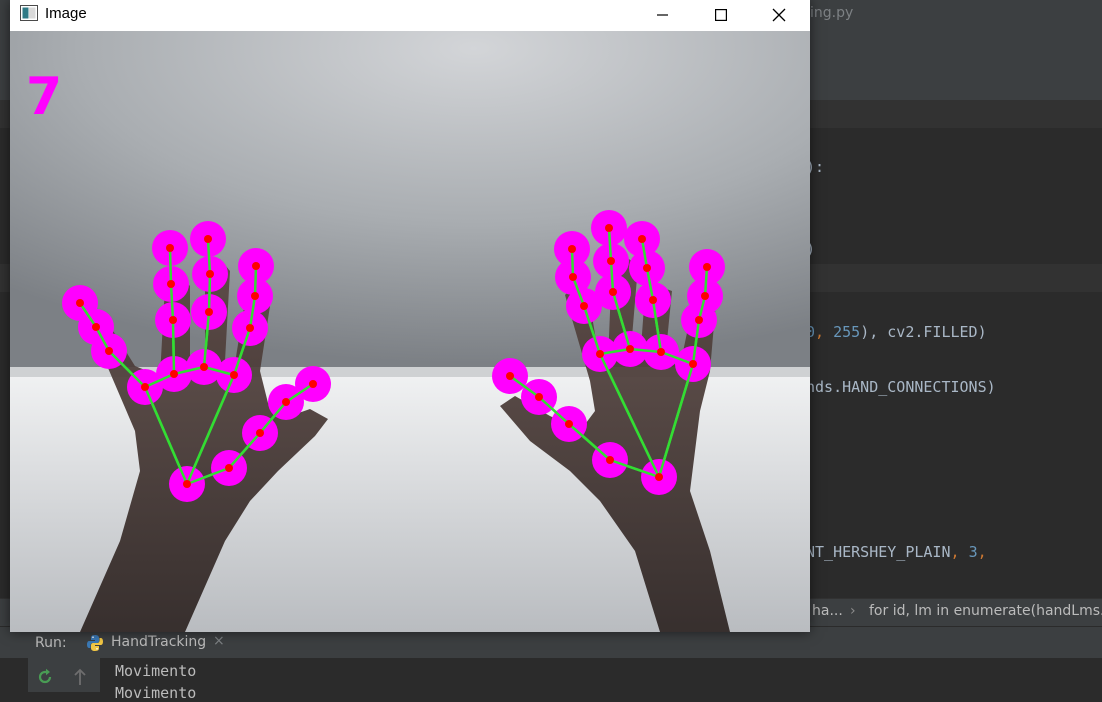  Describe the element at coordinates (896, 332) in the screenshot. I see `code-line: 0, 255), cv2.FILLED)` at that location.